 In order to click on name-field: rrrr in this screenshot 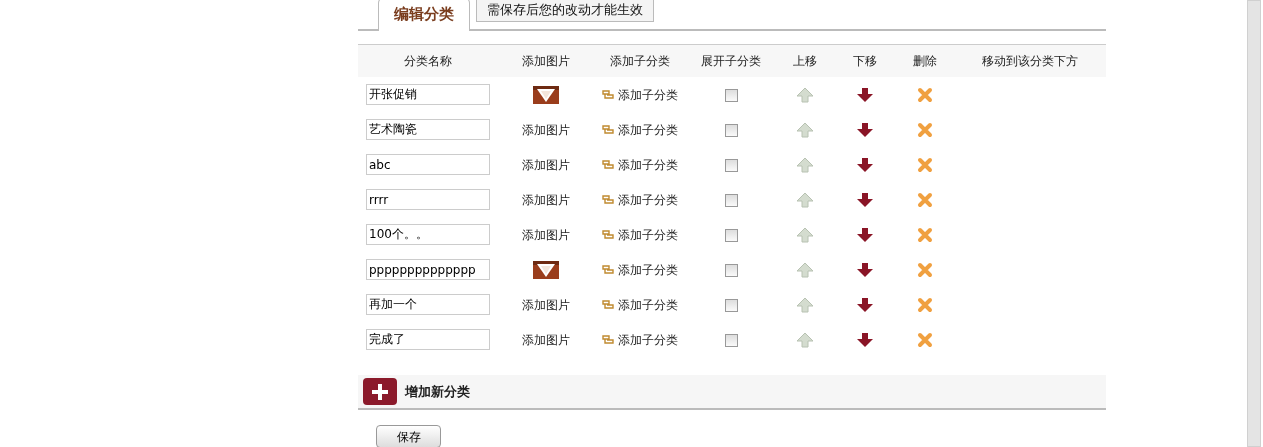, I will do `click(428, 199)`.